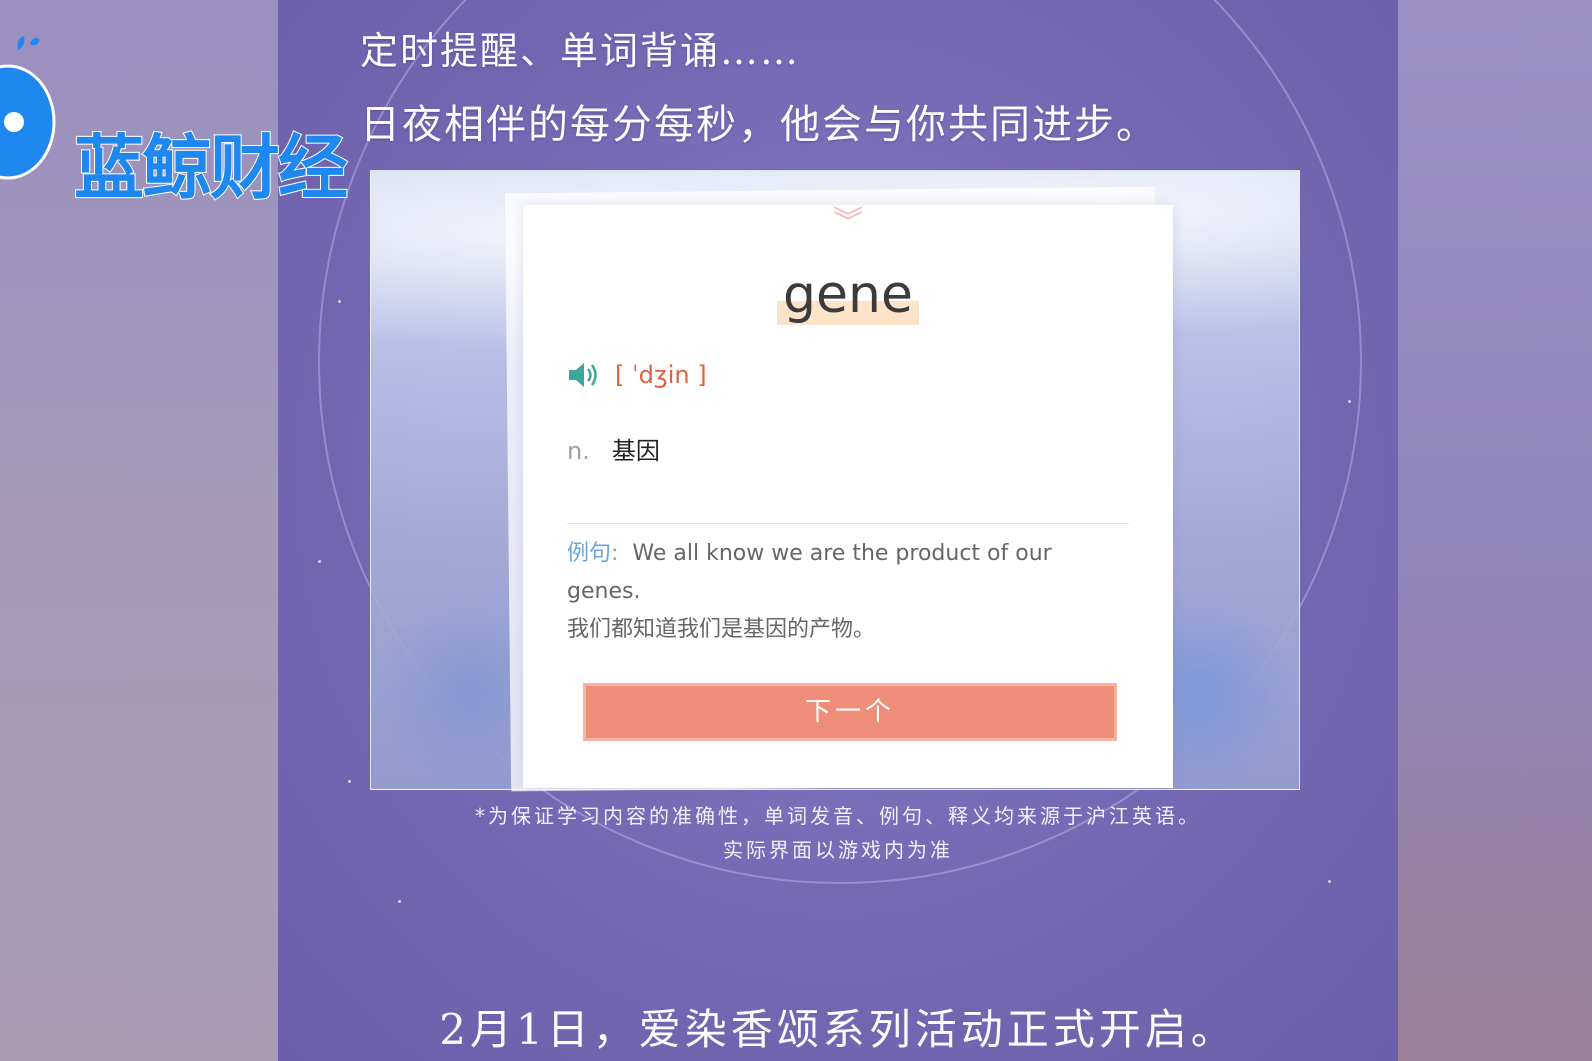 The width and height of the screenshot is (1592, 1061). What do you see at coordinates (721, 629) in the screenshot?
I see `example-chinese: 我们都知道我们是基因的产物。` at bounding box center [721, 629].